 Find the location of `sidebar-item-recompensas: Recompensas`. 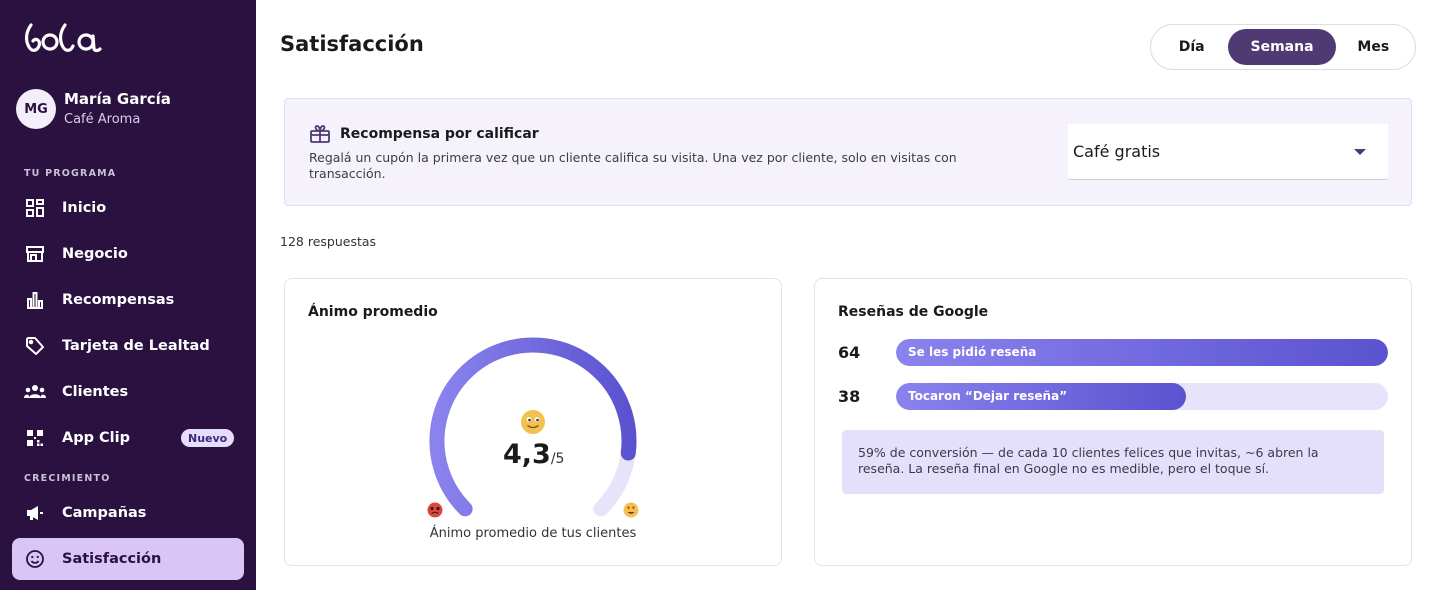

sidebar-item-recompensas: Recompensas is located at coordinates (128, 300).